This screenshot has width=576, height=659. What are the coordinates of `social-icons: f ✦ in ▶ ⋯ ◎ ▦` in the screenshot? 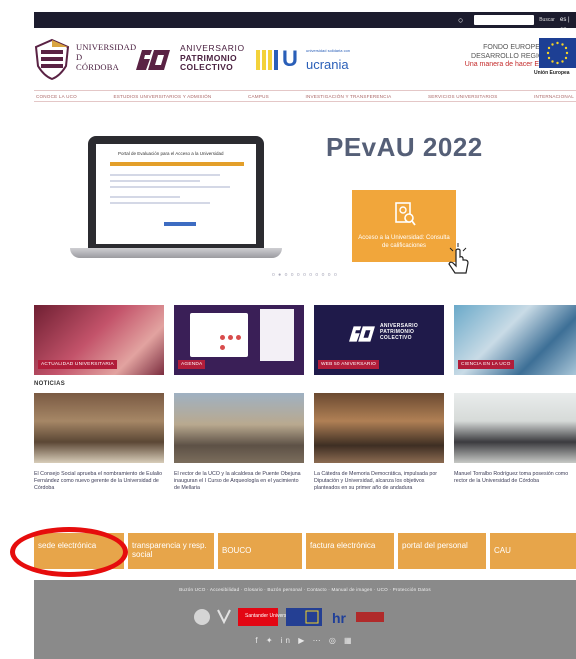 It's located at (305, 640).